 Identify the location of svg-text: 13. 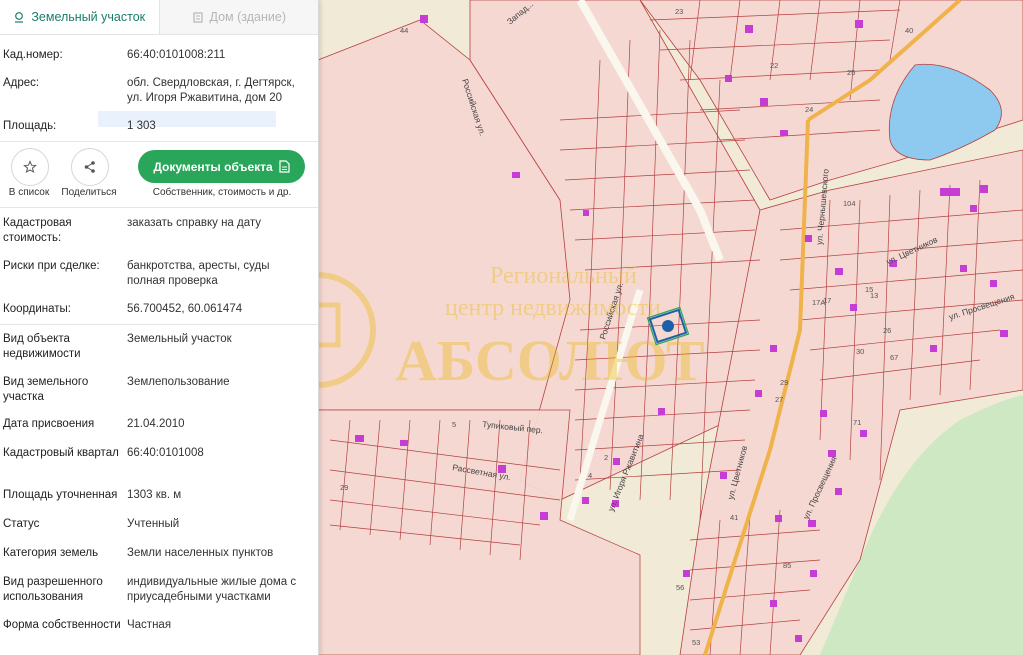
(874, 295).